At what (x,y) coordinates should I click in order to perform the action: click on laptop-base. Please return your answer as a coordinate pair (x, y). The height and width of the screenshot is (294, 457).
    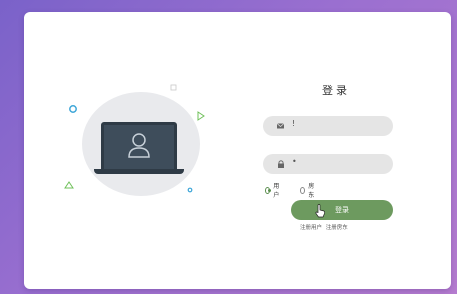
    Looking at the image, I should click on (139, 171).